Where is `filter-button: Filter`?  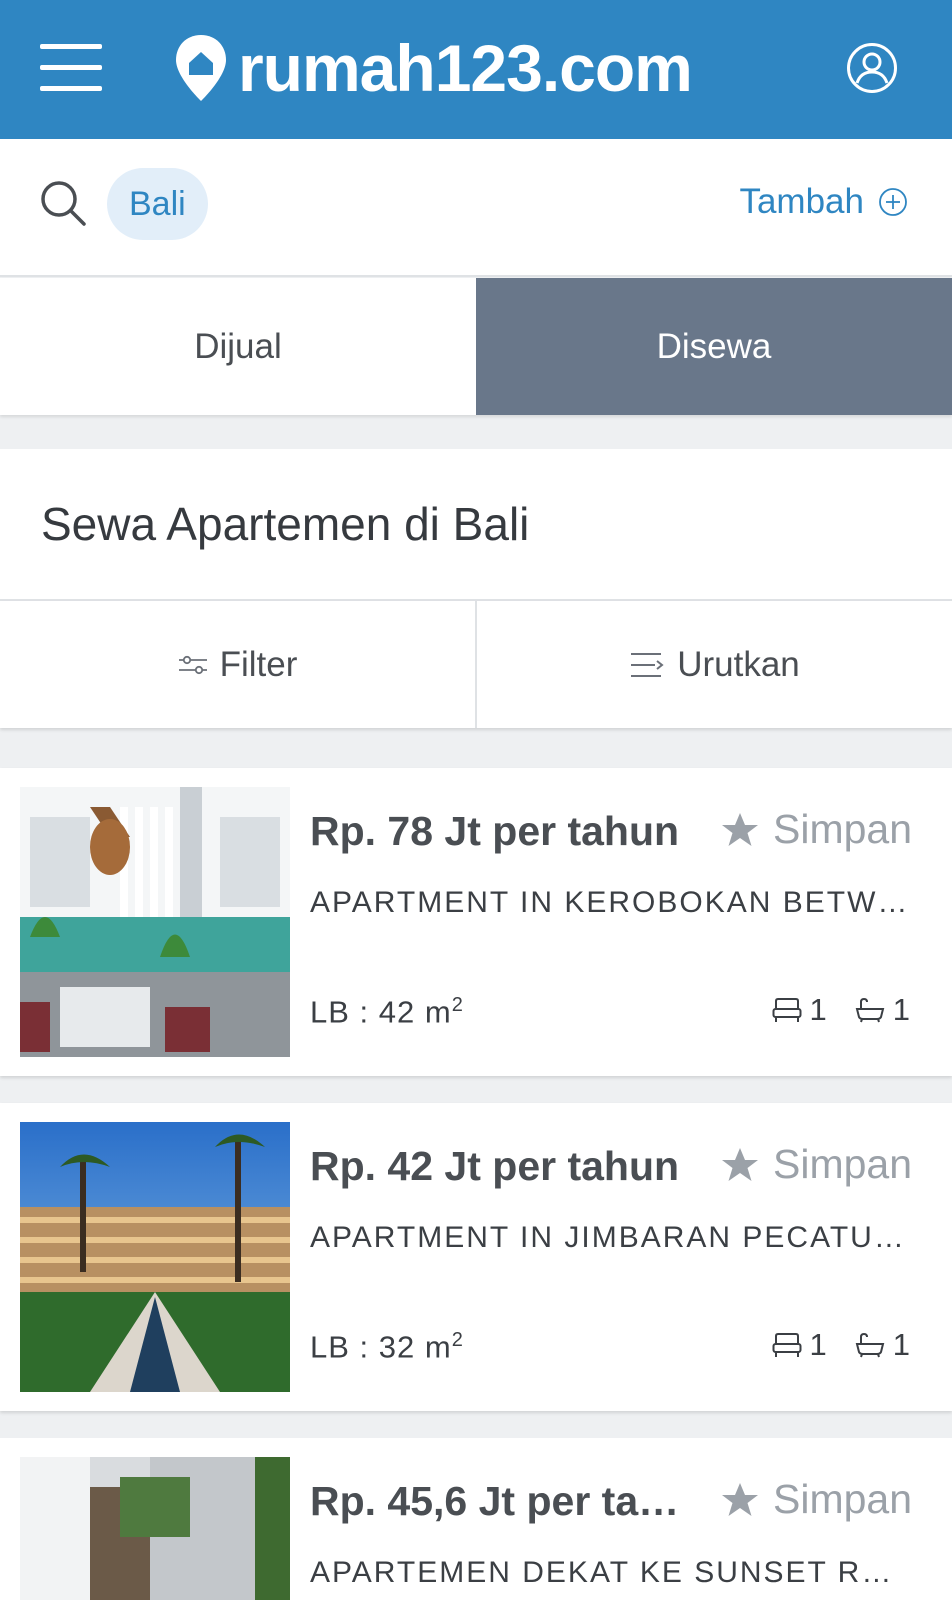 filter-button: Filter is located at coordinates (237, 664).